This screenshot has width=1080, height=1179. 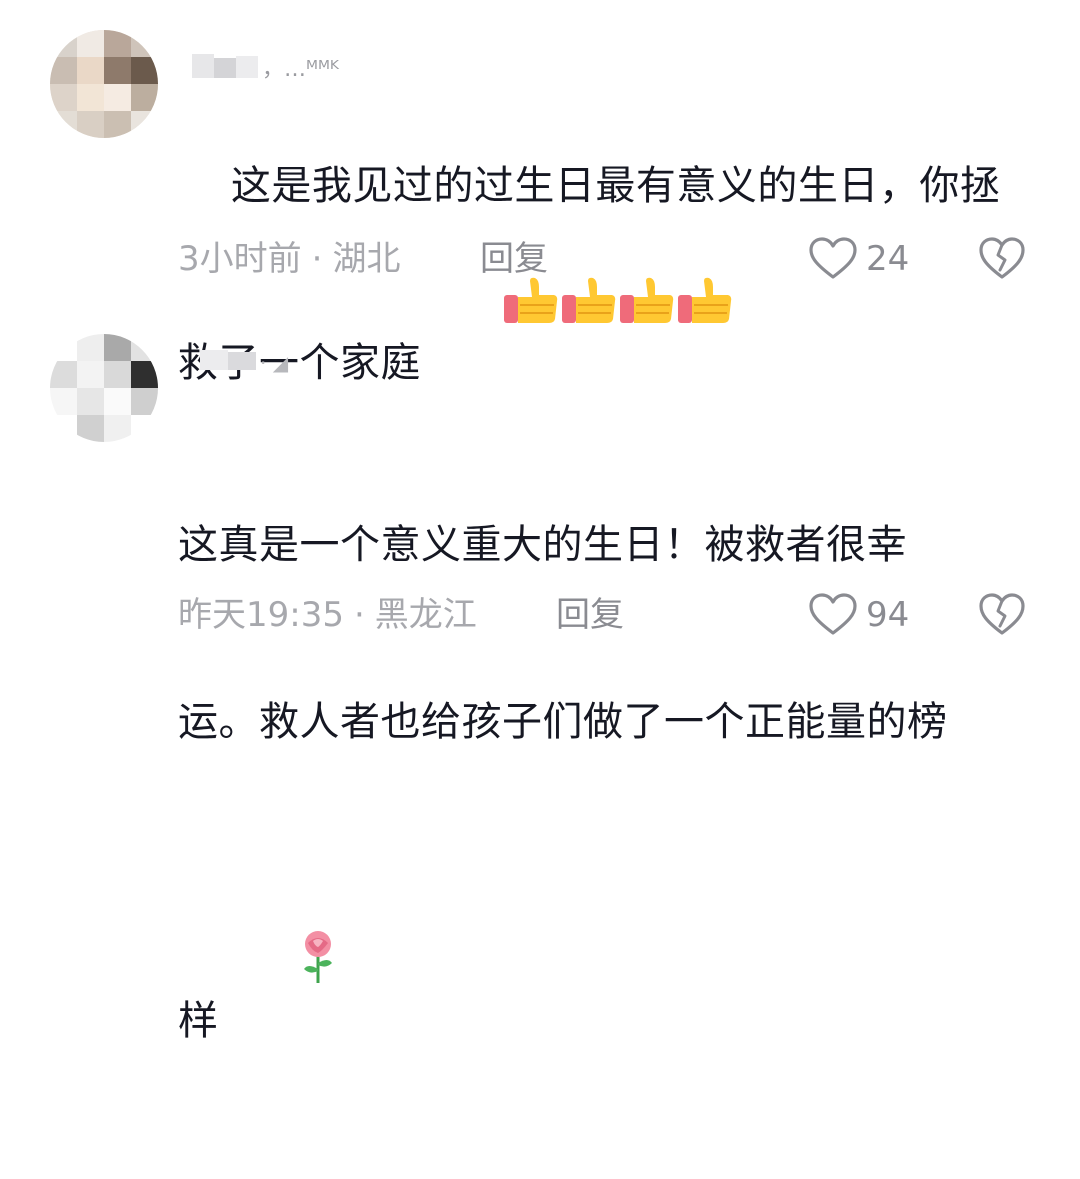 What do you see at coordinates (244, 362) in the screenshot?
I see `username-blurred: · ◢` at bounding box center [244, 362].